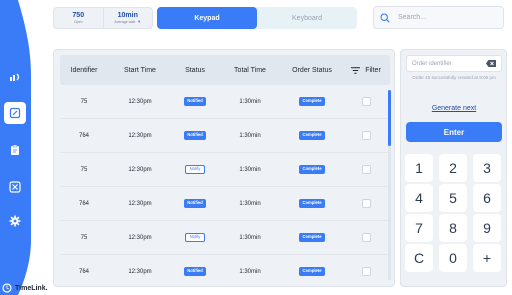 The height and width of the screenshot is (295, 512). What do you see at coordinates (487, 168) in the screenshot?
I see `key-3: 3` at bounding box center [487, 168].